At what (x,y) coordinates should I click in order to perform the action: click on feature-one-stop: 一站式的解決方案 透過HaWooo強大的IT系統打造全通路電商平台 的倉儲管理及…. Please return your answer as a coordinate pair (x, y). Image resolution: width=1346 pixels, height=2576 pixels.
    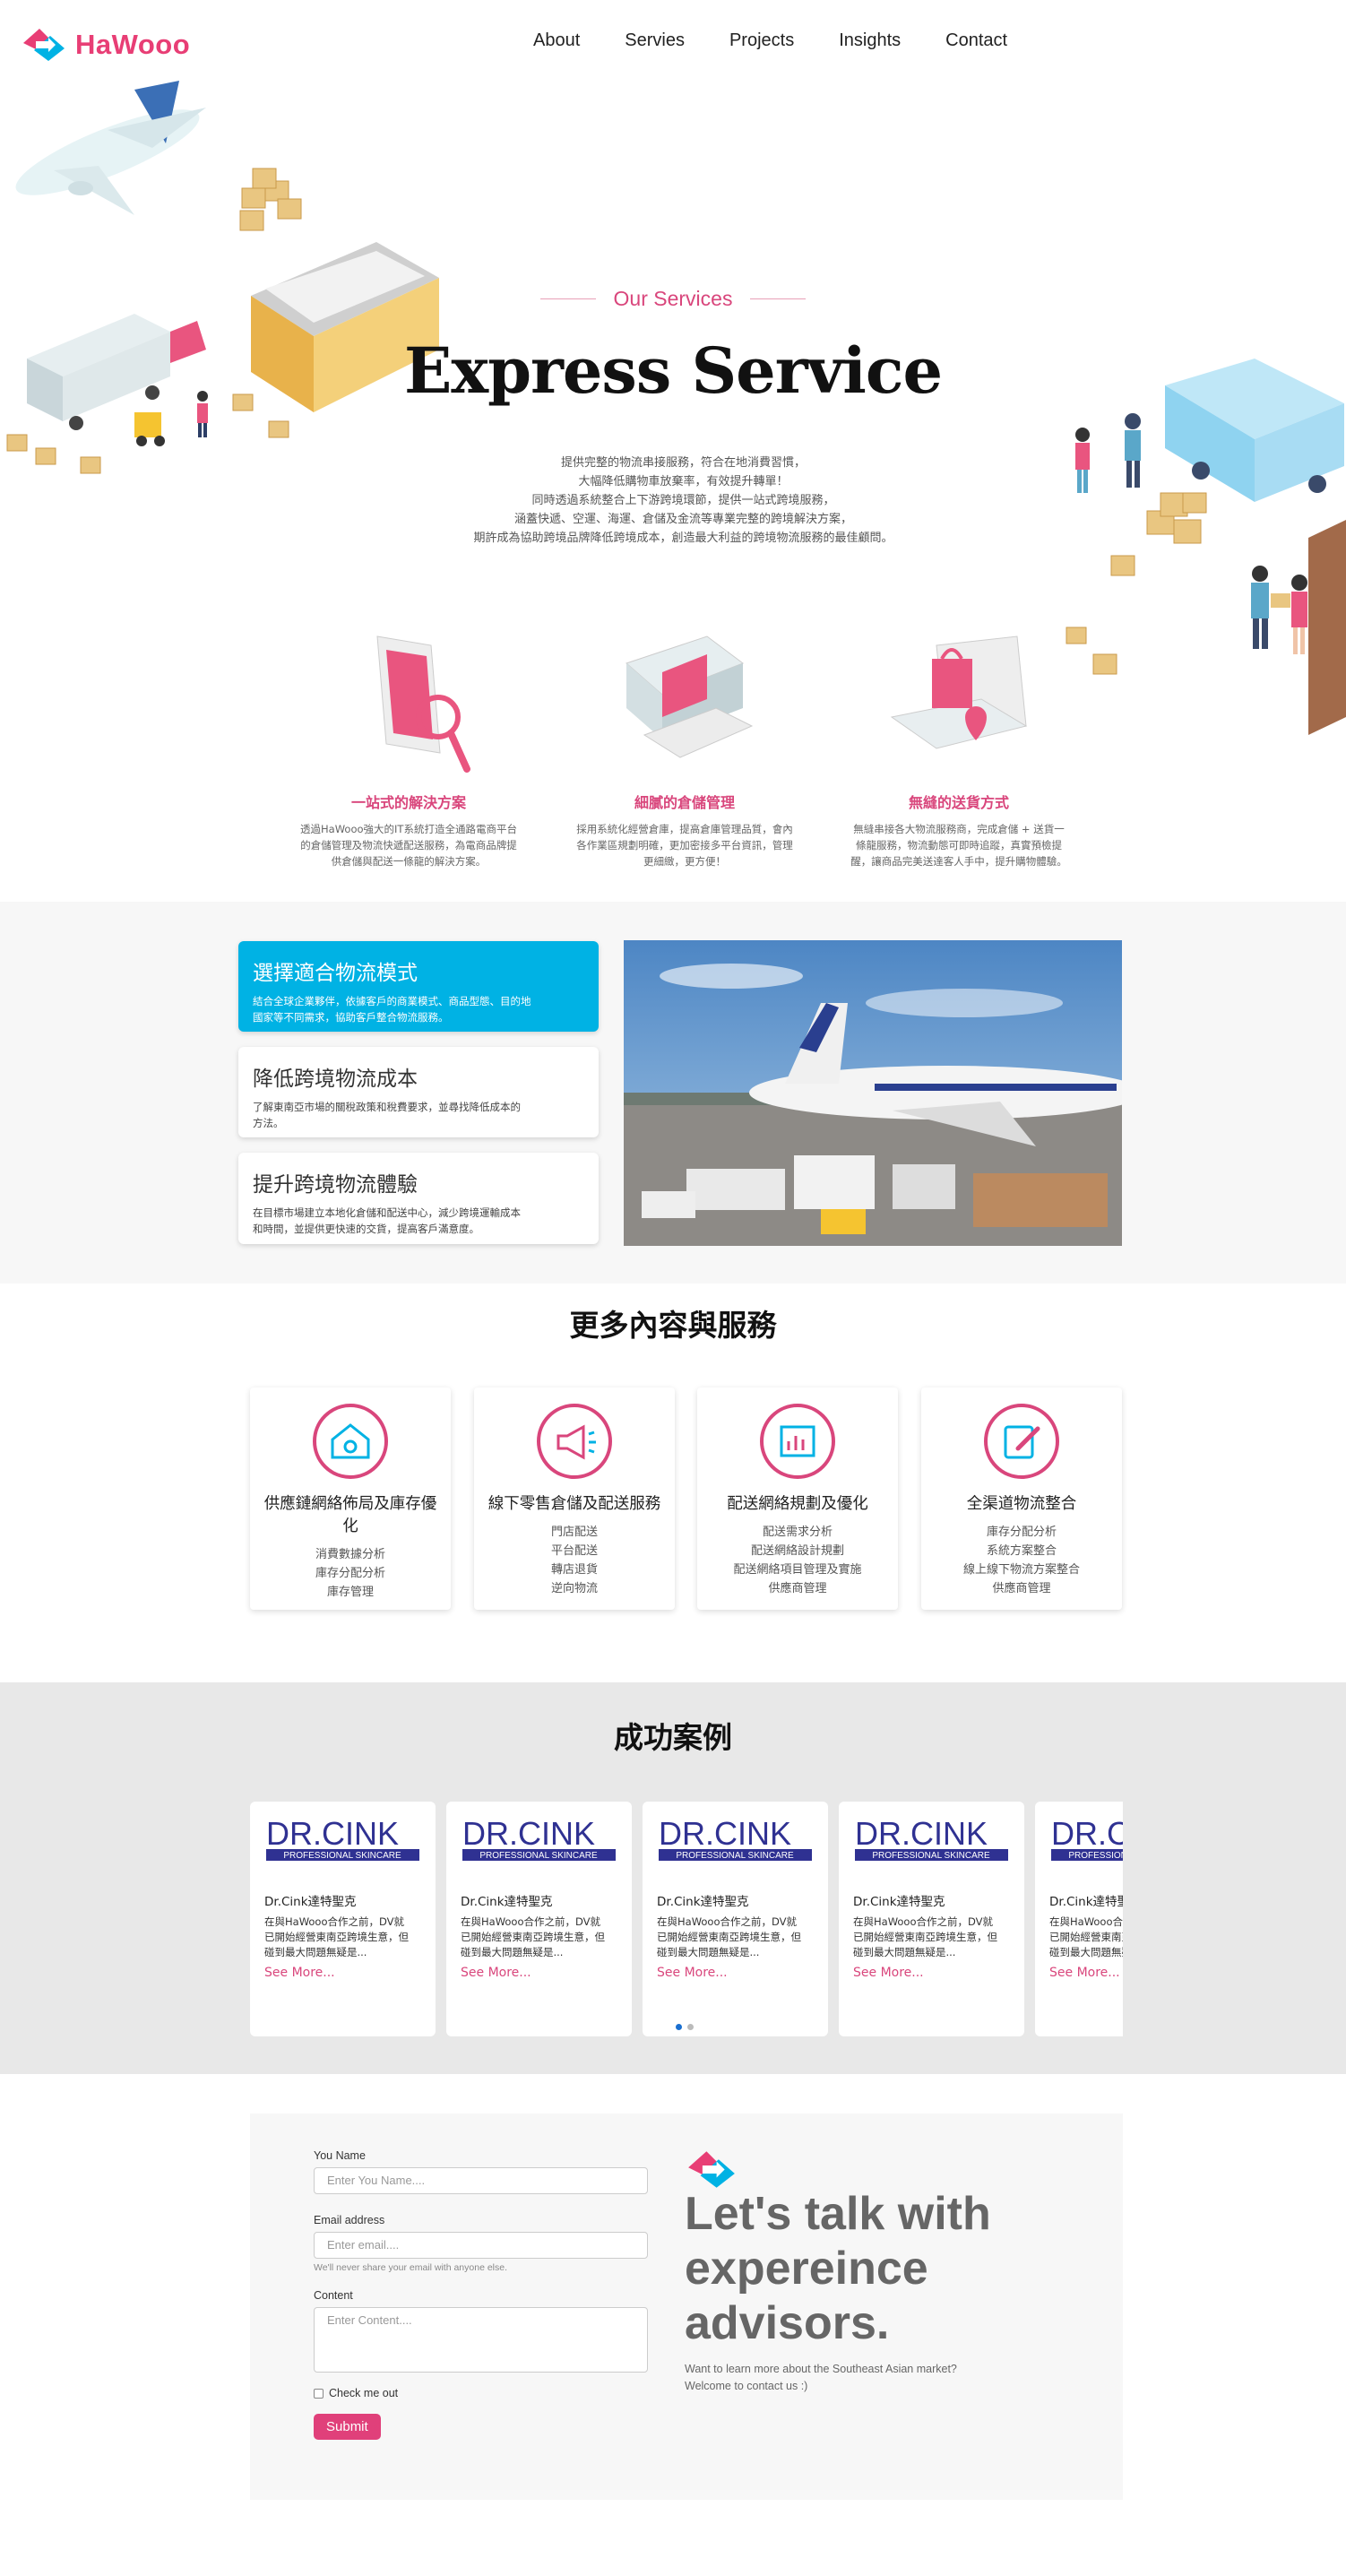
    Looking at the image, I should click on (409, 748).